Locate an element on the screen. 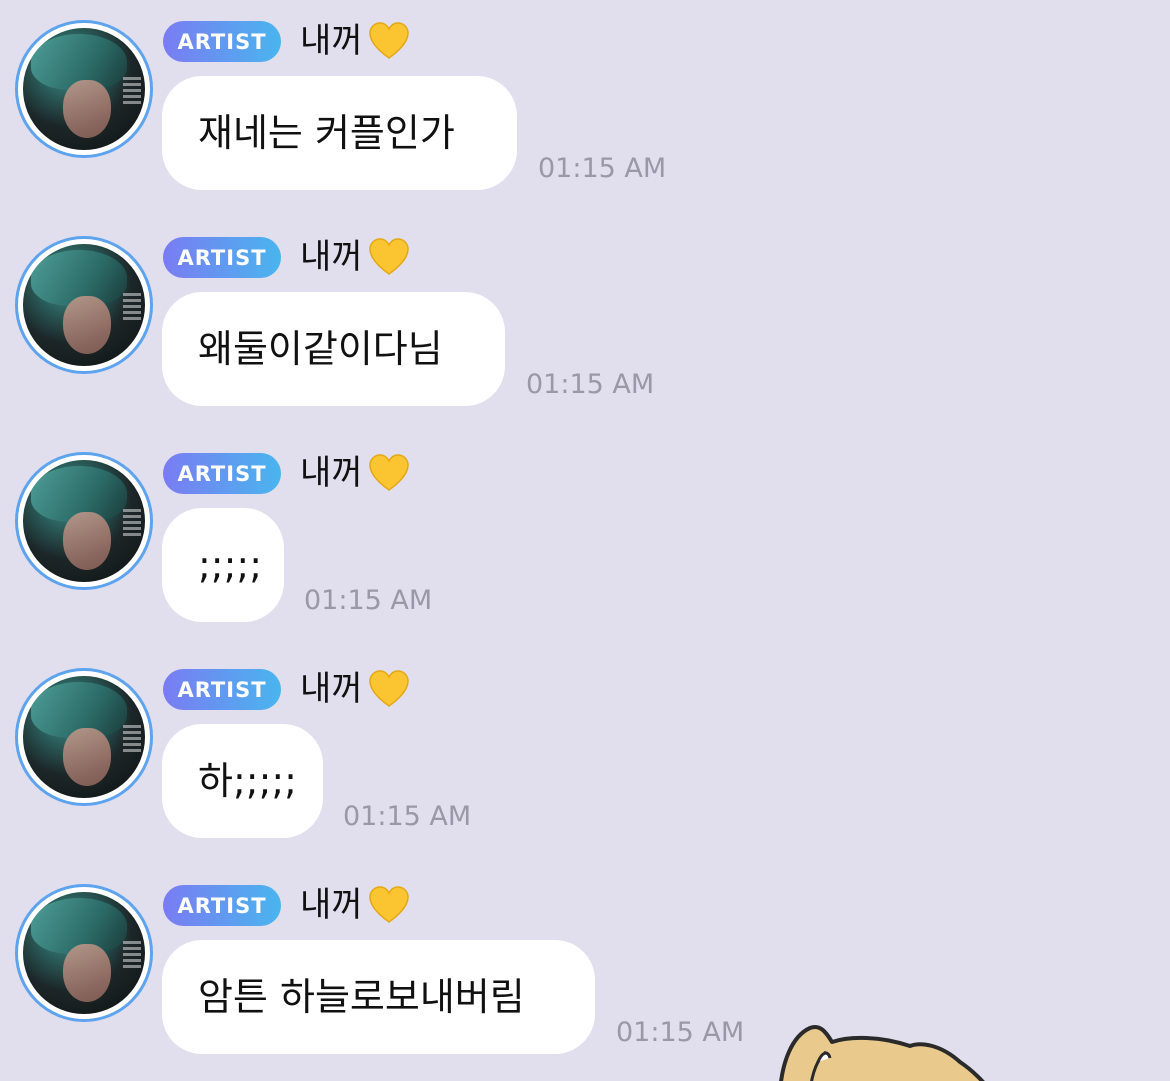 The width and height of the screenshot is (1170, 1081). message-bubble: 왜둘이같이다님 is located at coordinates (333, 349).